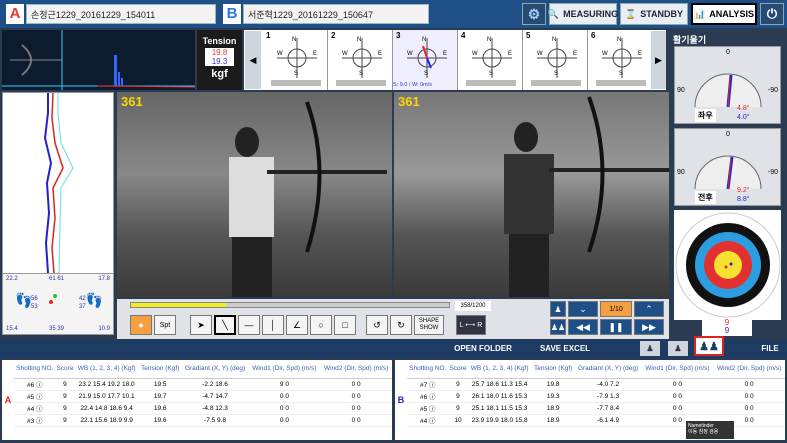 This screenshot has height=443, width=787. Describe the element at coordinates (268, 35) in the screenshot. I see `compass-num: 1` at that location.